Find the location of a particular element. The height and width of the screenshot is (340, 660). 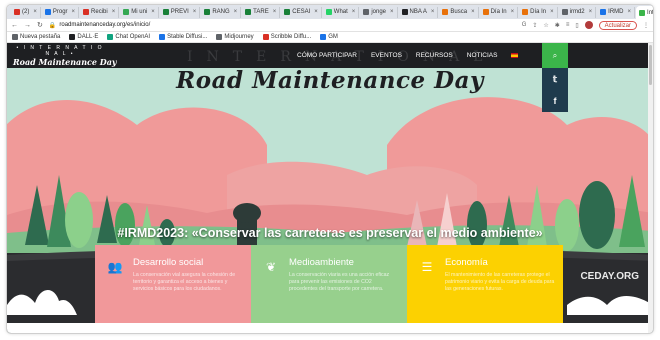

browser-tab: Progr × is located at coordinates (61, 12).